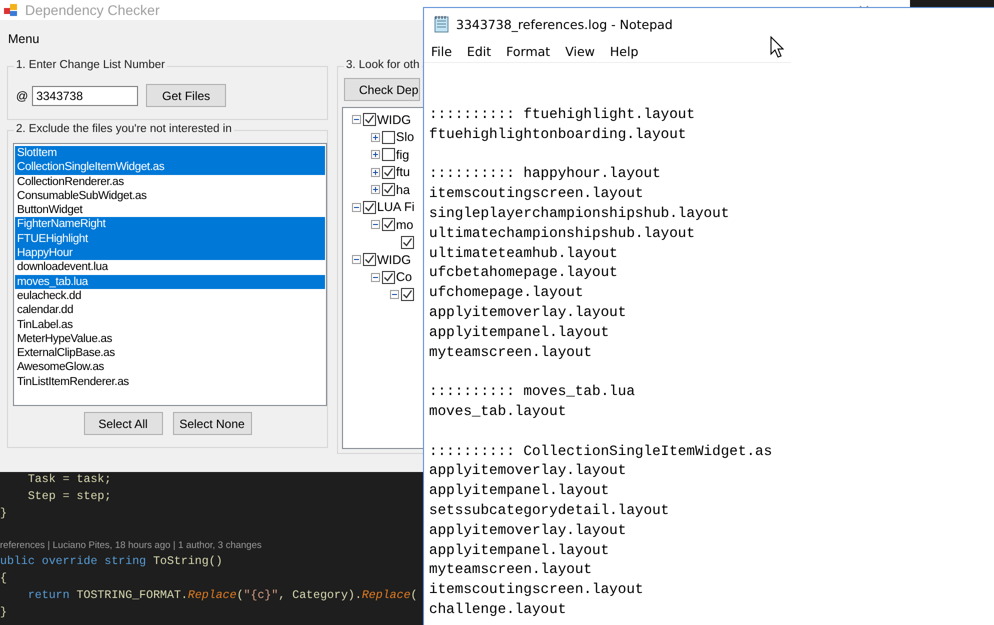 The width and height of the screenshot is (994, 625). What do you see at coordinates (405, 137) in the screenshot?
I see `tree-item: Slo` at bounding box center [405, 137].